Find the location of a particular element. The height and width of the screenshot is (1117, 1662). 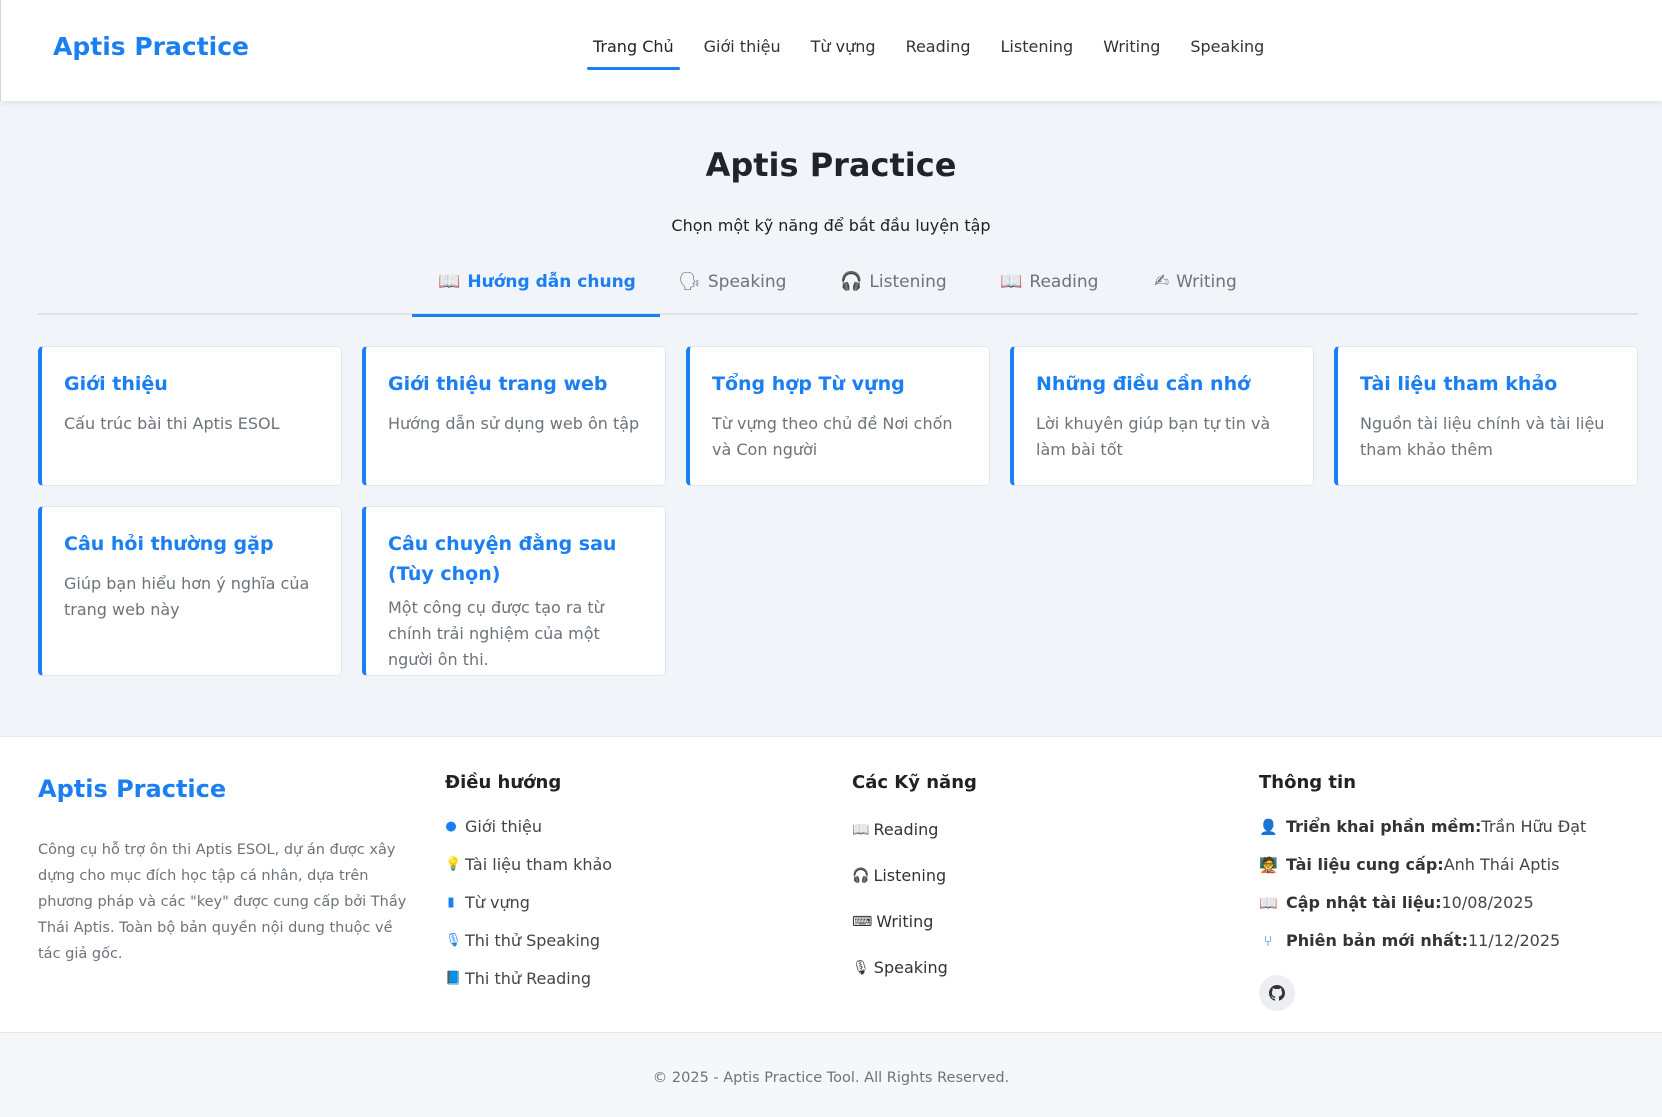

footer-skills-title: Các Kỹ năng is located at coordinates (914, 782).